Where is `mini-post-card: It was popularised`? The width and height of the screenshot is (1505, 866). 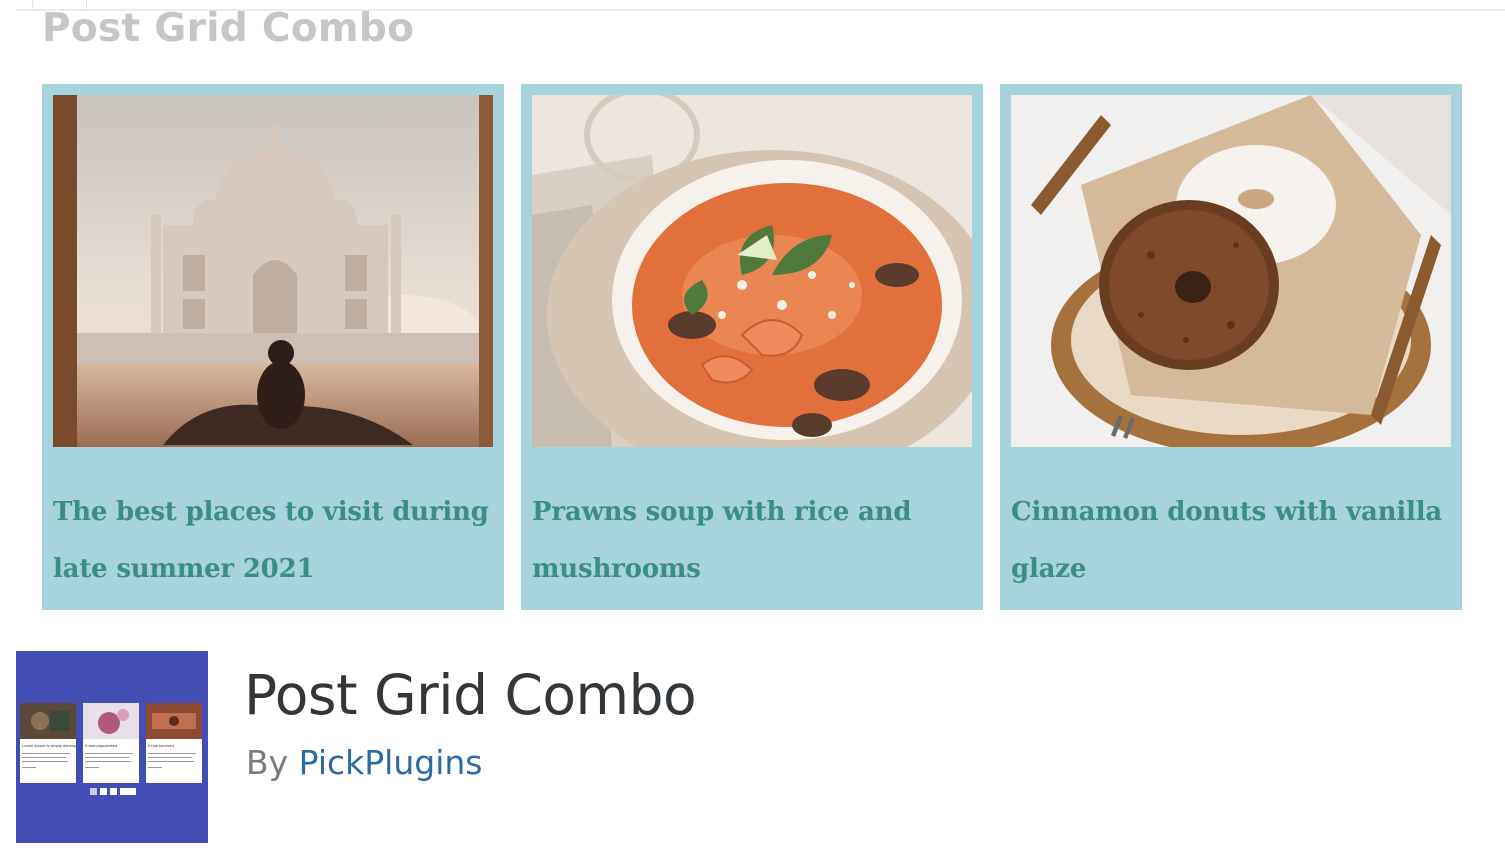 mini-post-card: It was popularised is located at coordinates (111, 743).